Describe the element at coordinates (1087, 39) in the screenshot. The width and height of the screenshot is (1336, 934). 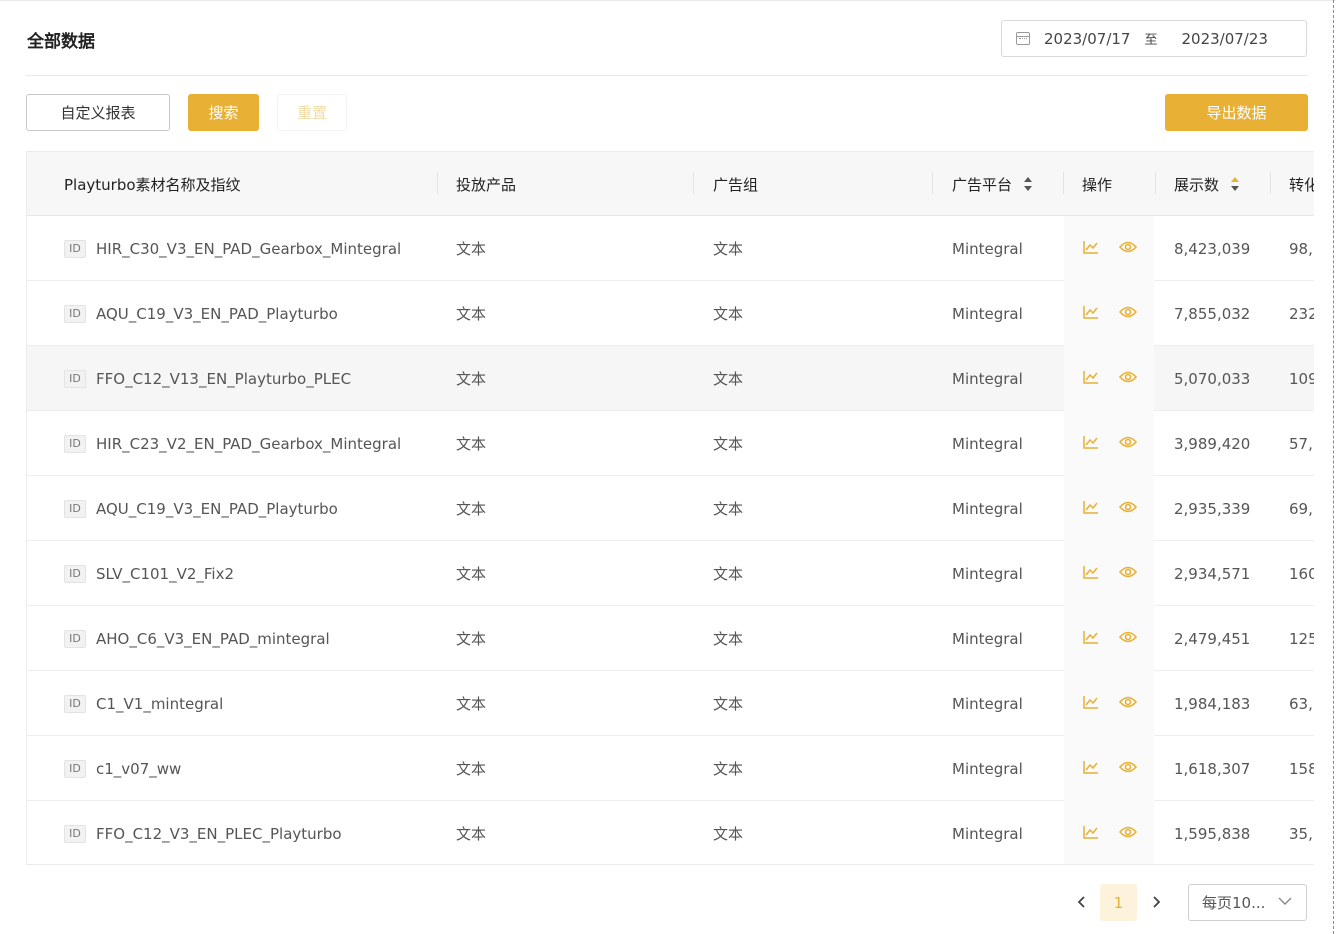
I see `date-start: 2023/07/17` at that location.